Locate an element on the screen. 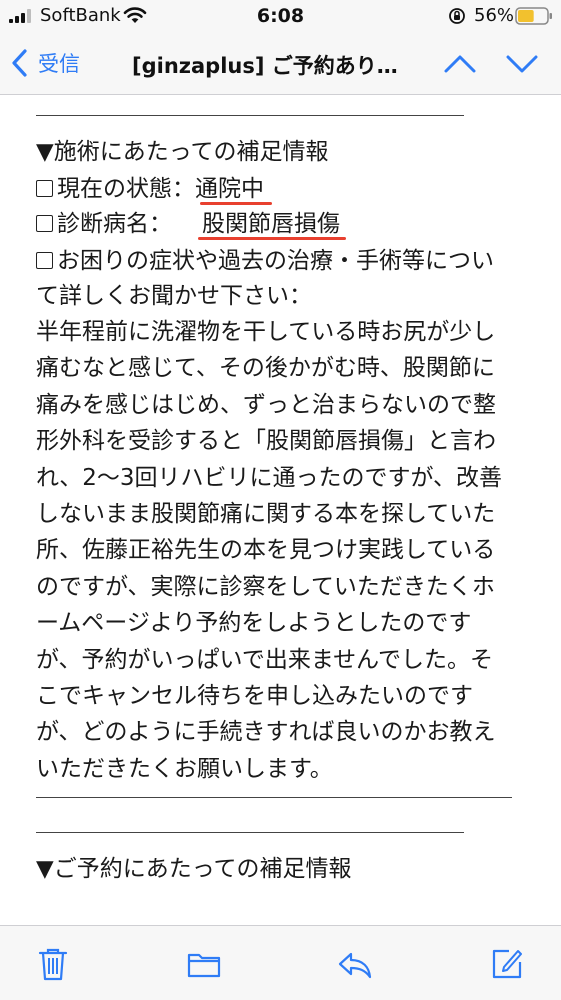 Image resolution: width=561 pixels, height=1000 pixels. status-bar: SoftBank 6:08 56% is located at coordinates (280, 16).